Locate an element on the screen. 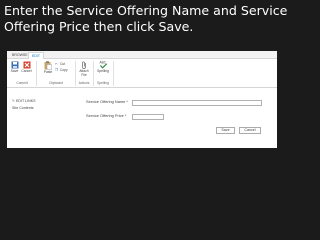  service-offering-name-input is located at coordinates (197, 103).